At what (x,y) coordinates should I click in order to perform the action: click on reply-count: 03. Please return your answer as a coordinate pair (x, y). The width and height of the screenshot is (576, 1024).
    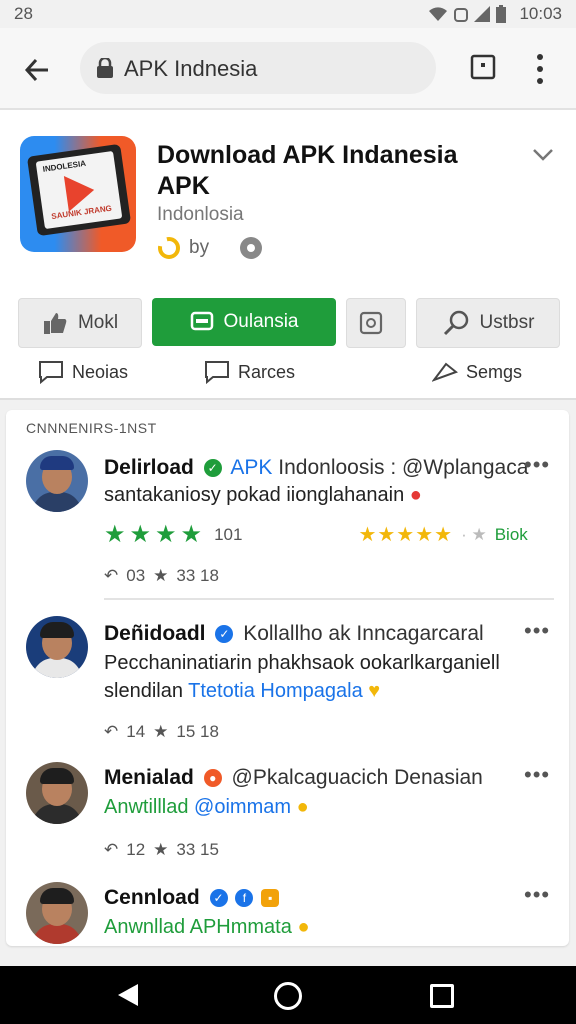
    Looking at the image, I should click on (136, 575).